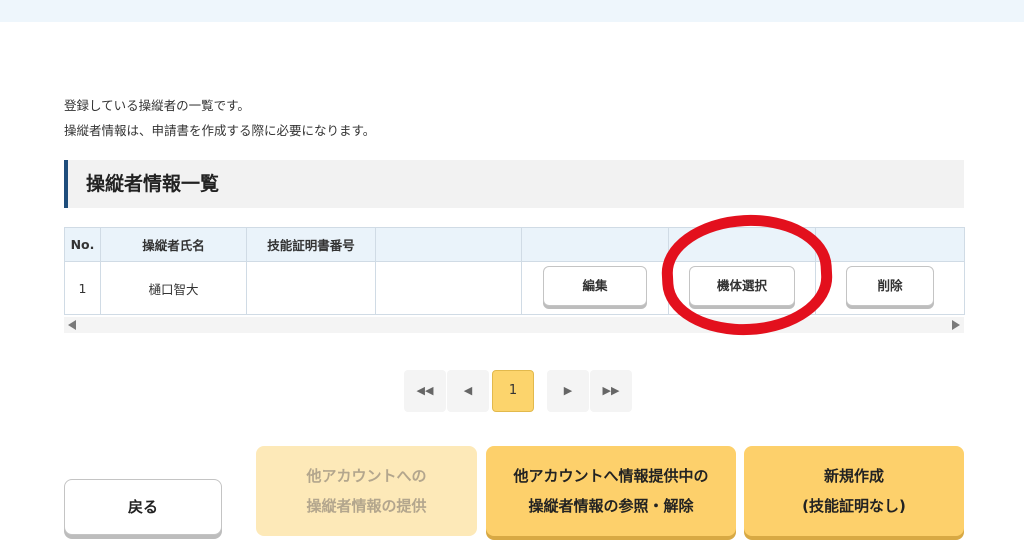 This screenshot has width=1024, height=552. Describe the element at coordinates (366, 506) in the screenshot. I see `share-button-line-2: 操縦者情報の提供` at that location.